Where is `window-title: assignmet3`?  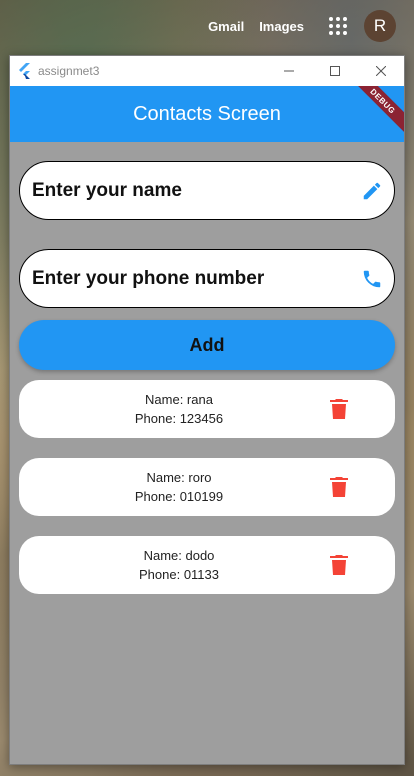 window-title: assignmet3 is located at coordinates (69, 71).